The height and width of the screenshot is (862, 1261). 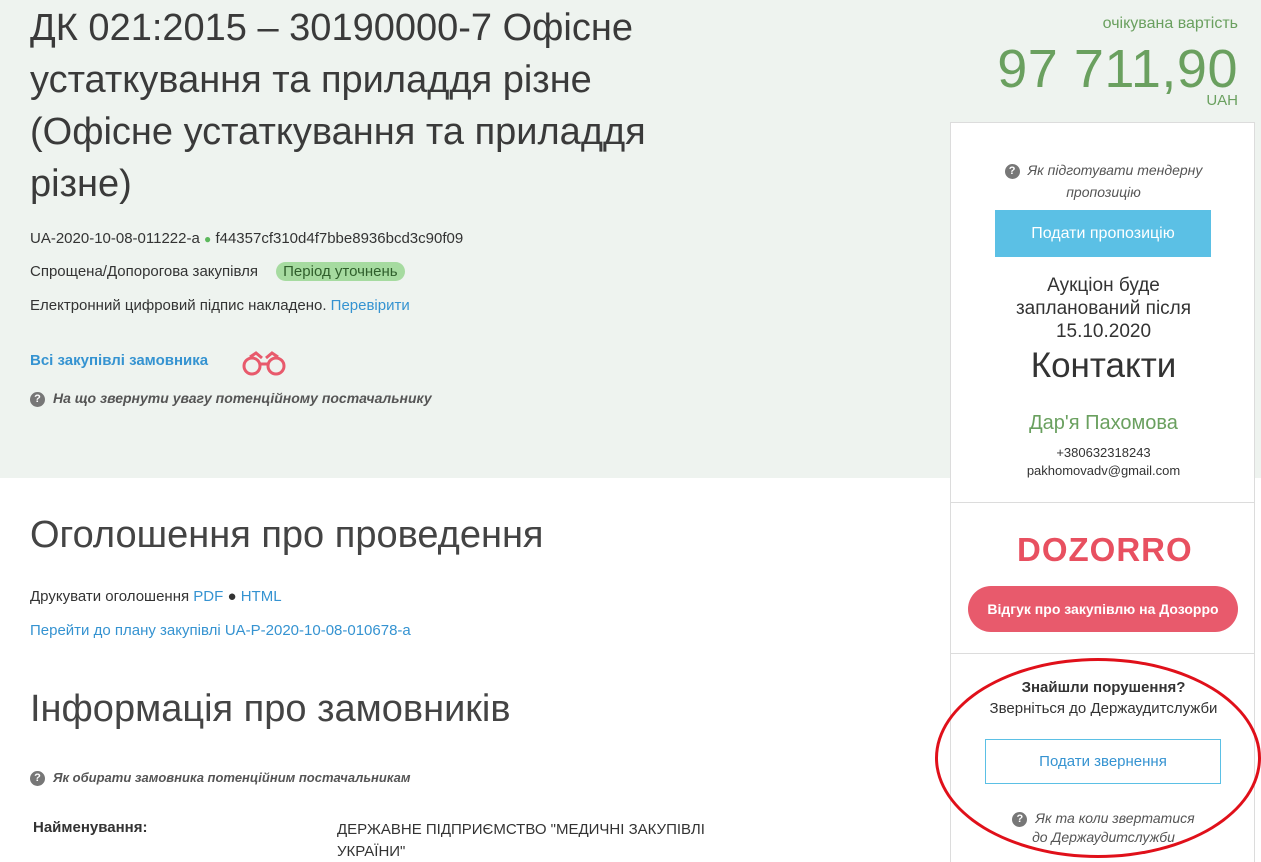 What do you see at coordinates (1103, 708) in the screenshot?
I see `violation-subtext: Зверніться до Держаудитслужби` at bounding box center [1103, 708].